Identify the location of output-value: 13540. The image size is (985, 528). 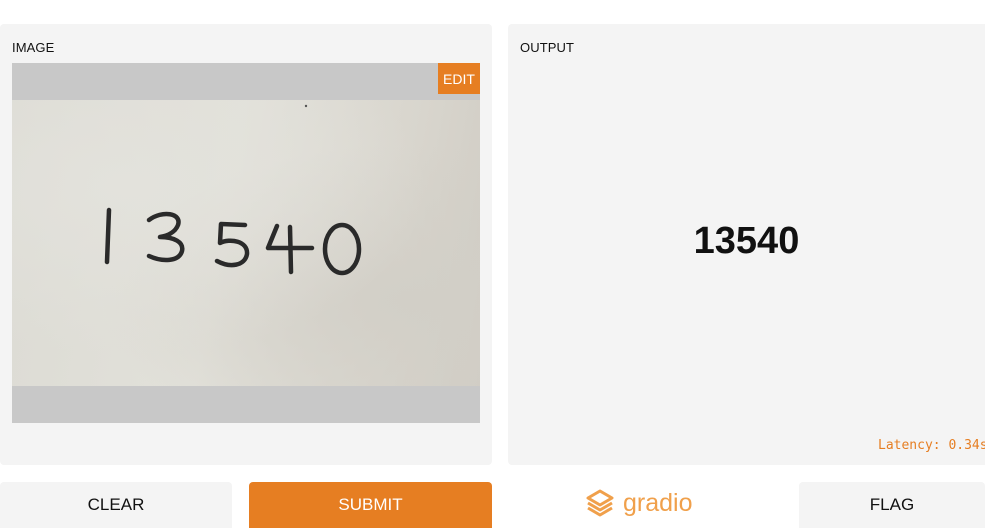
(746, 241).